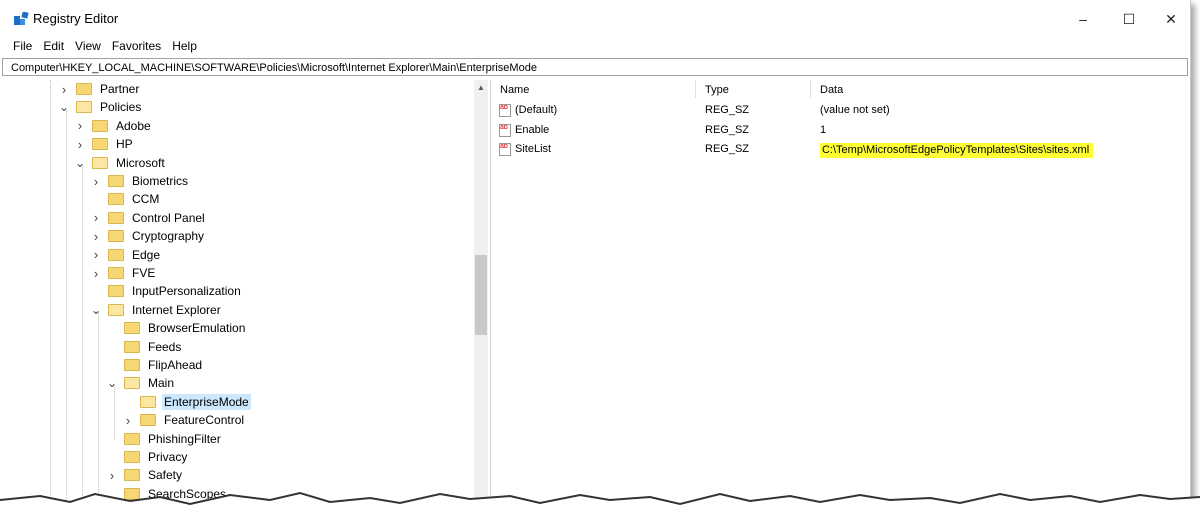  Describe the element at coordinates (124, 144) in the screenshot. I see `tree-item-label: HP` at that location.